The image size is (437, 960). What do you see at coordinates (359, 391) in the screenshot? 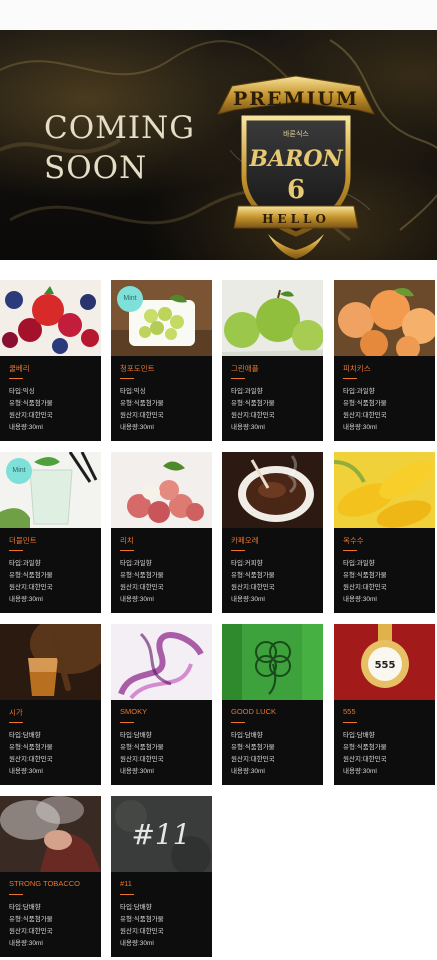
I see `product-type: 타입:과일향` at bounding box center [359, 391].